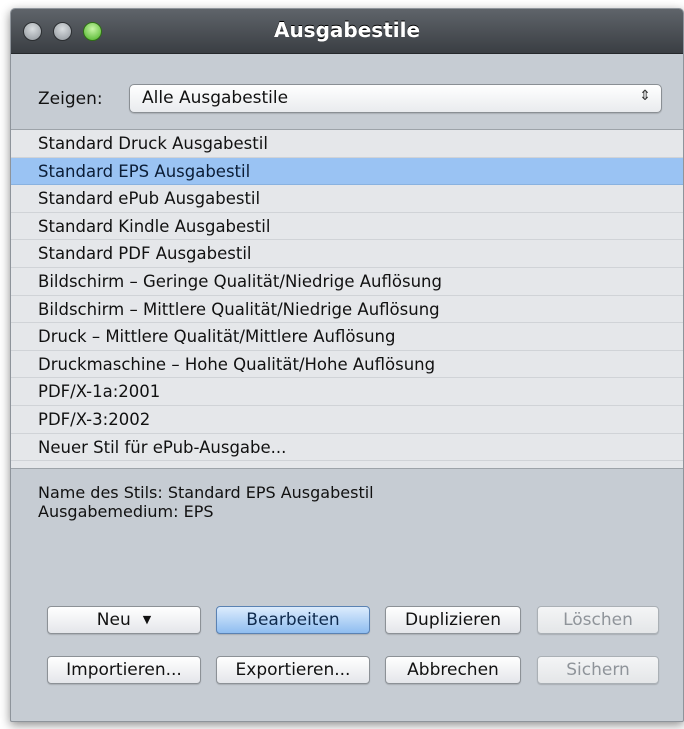 This screenshot has height=729, width=684. Describe the element at coordinates (347, 171) in the screenshot. I see `style-list-item: Standard EPS Ausgabestil` at that location.